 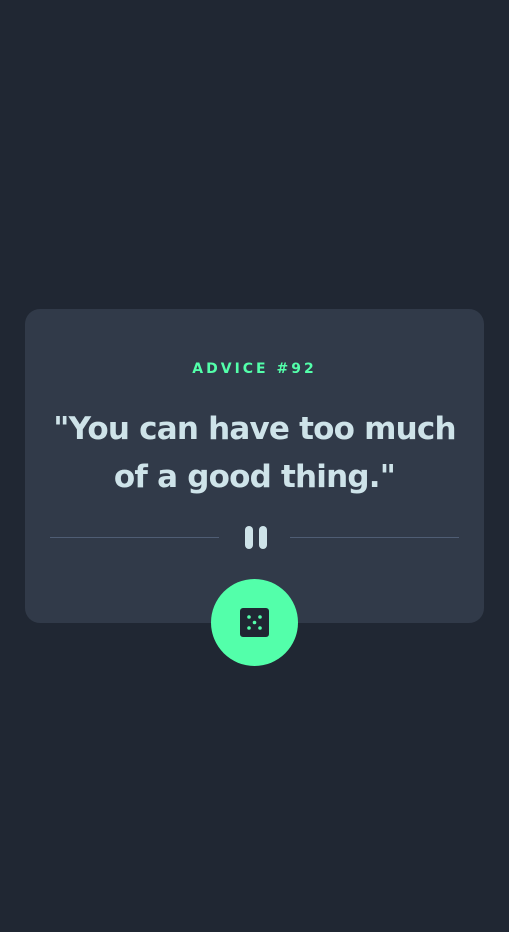 I want to click on advice-number: ADVICE #92, so click(x=254, y=369).